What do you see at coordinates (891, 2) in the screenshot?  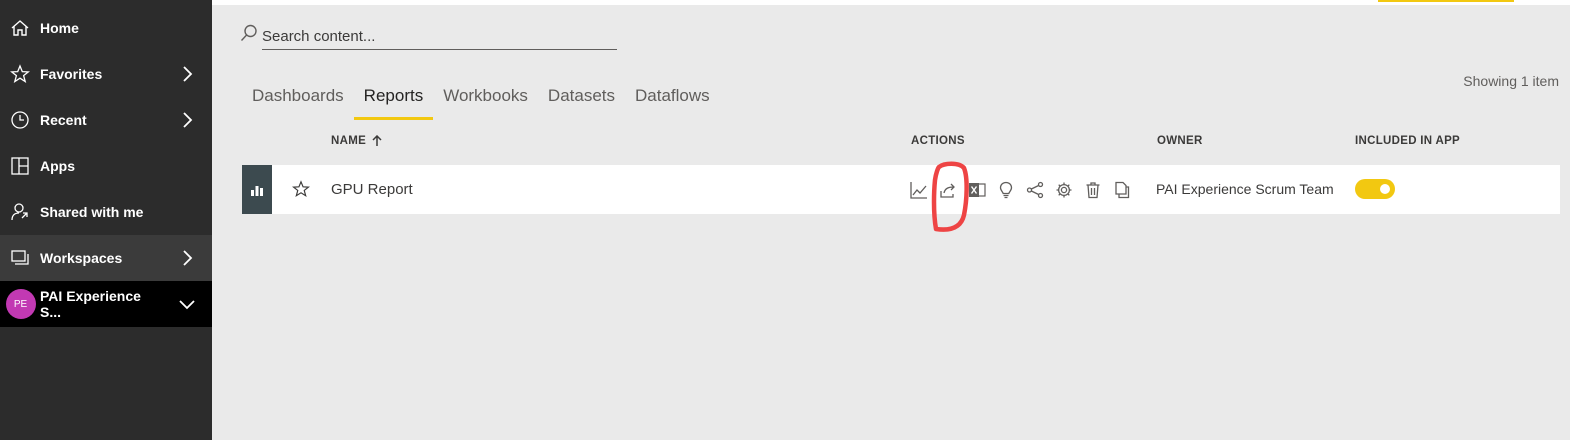 I see `top-bar` at bounding box center [891, 2].